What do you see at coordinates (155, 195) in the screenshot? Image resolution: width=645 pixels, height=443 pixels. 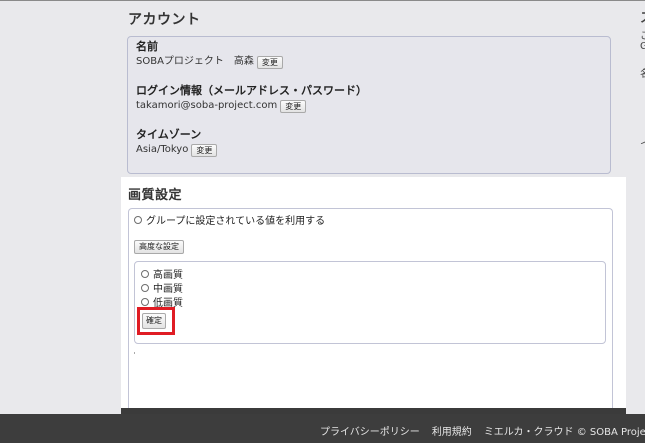 I see `quality-heading: 画質設定` at bounding box center [155, 195].